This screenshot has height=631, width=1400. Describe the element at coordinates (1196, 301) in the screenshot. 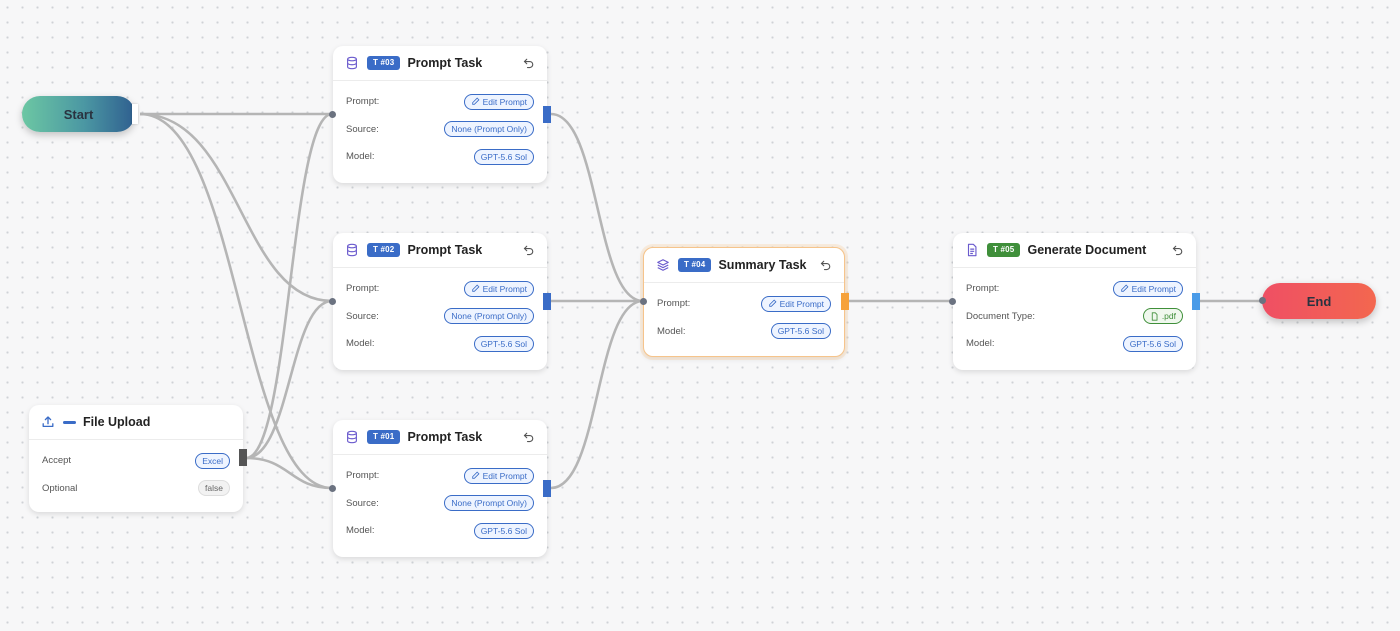

I see `t05-output-handle` at that location.